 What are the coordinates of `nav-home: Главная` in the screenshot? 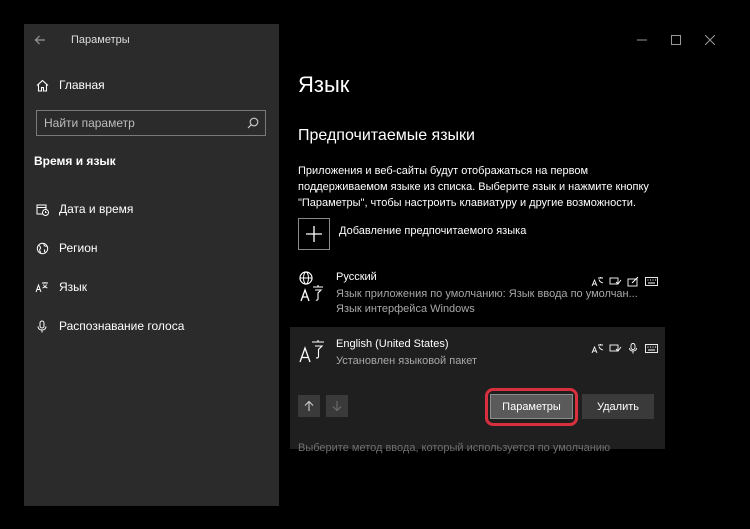 It's located at (151, 85).